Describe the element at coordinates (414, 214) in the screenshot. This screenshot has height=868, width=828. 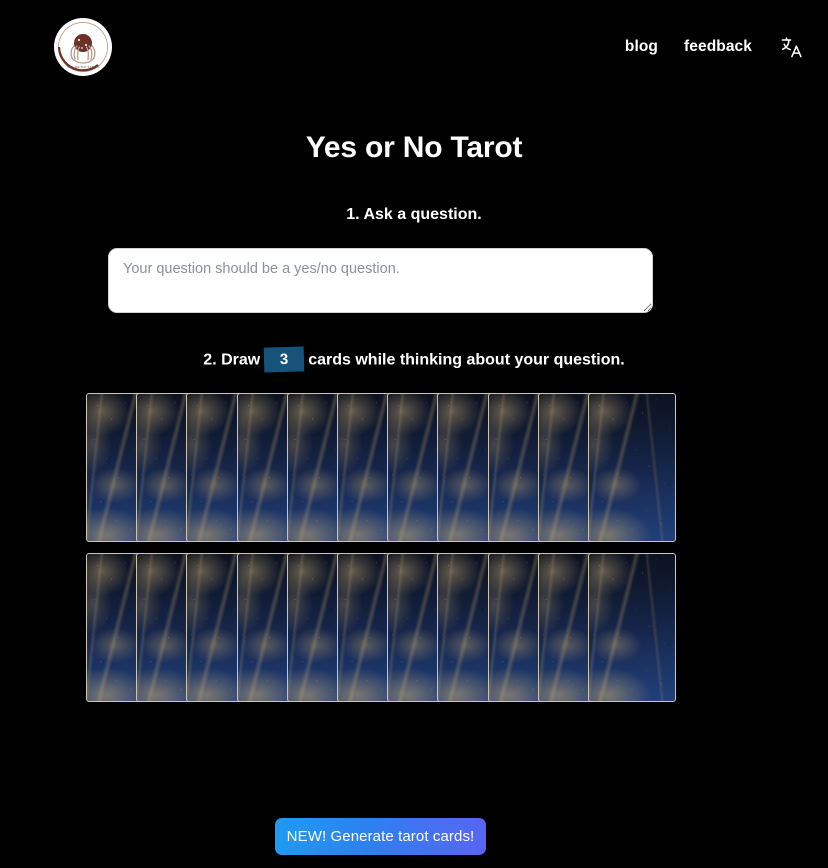
I see `step-1-label: 1. Ask a question.` at that location.